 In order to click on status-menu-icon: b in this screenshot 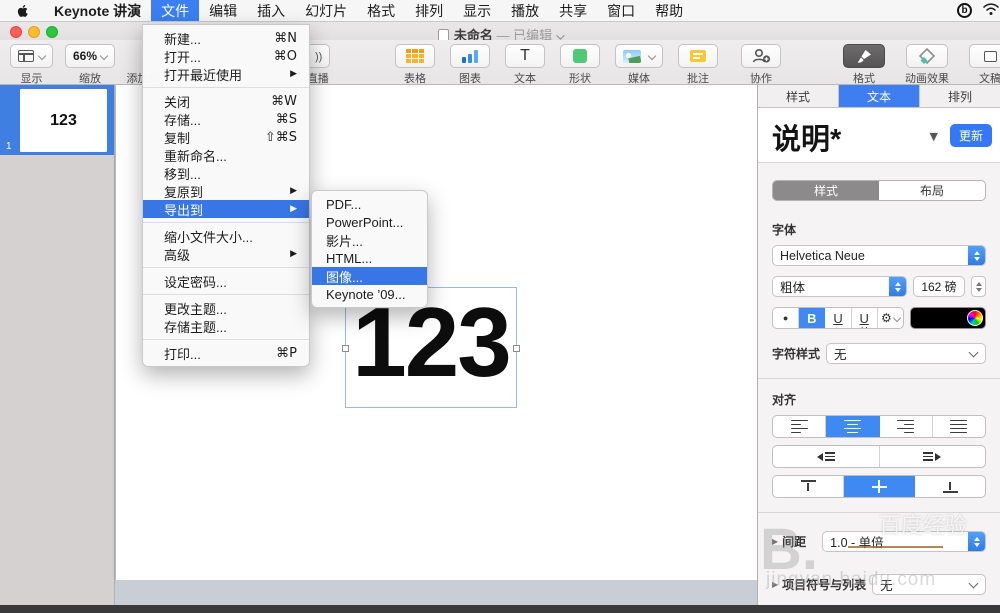, I will do `click(964, 10)`.